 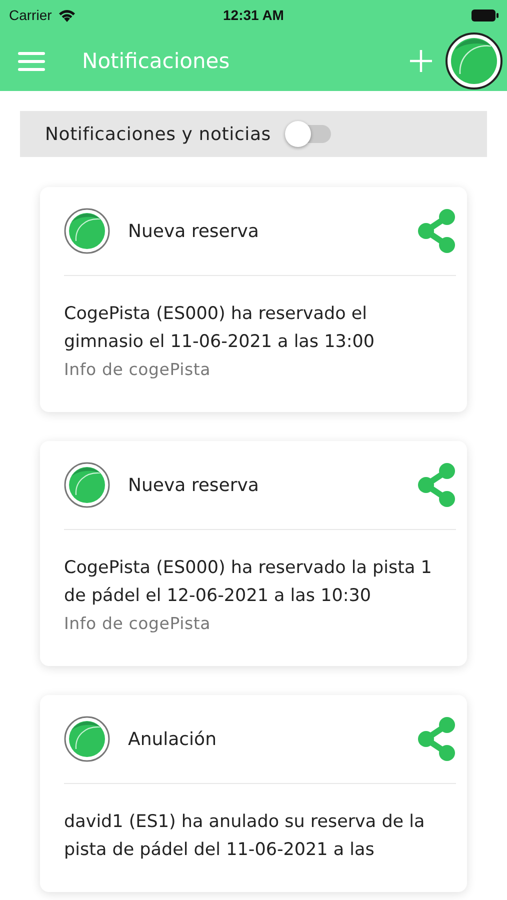 I want to click on notification-title: Anulación, so click(x=172, y=739).